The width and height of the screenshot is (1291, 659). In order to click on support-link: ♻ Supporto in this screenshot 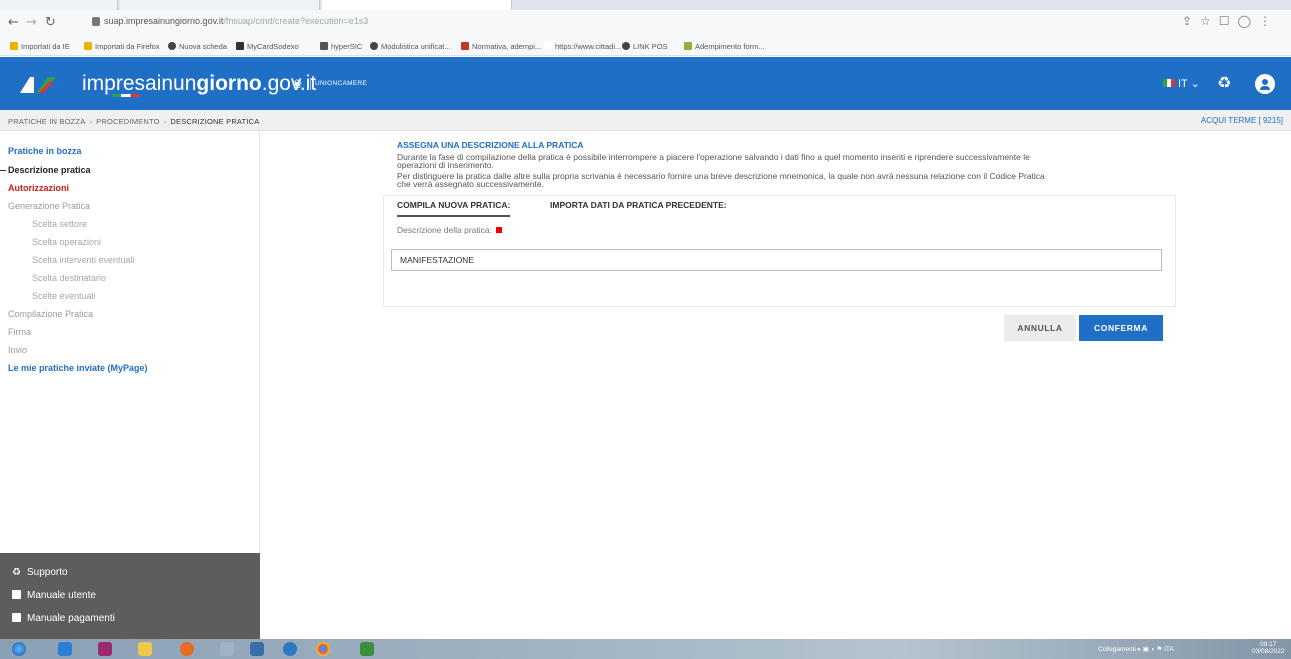, I will do `click(40, 572)`.